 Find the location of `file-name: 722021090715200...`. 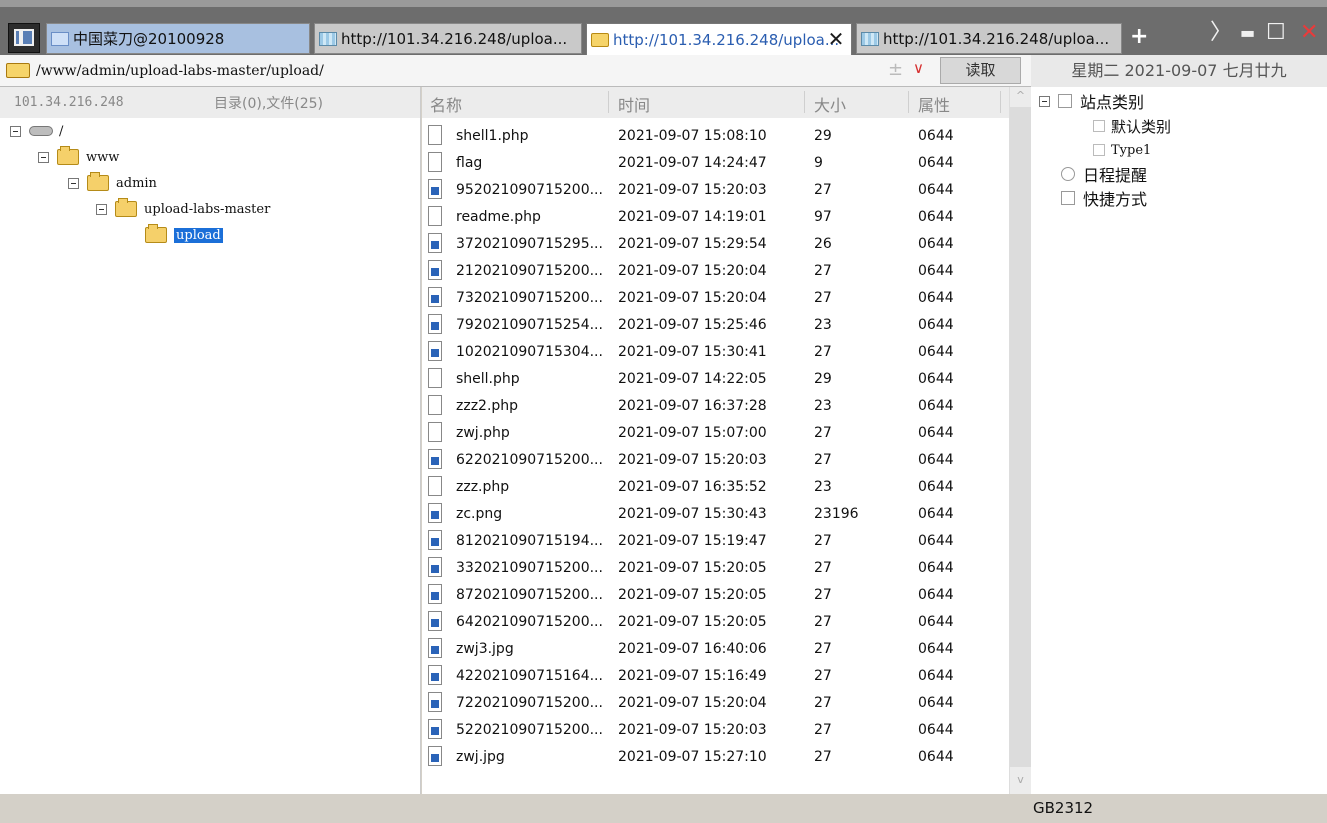

file-name: 722021090715200... is located at coordinates (529, 703).